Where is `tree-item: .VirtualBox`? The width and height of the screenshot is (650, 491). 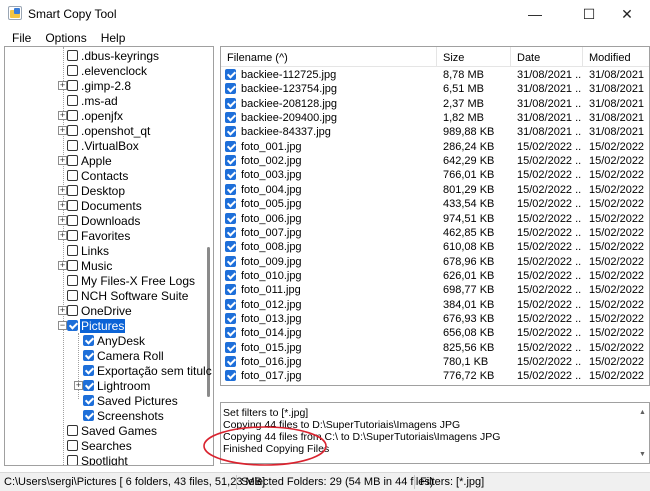
tree-item: .VirtualBox is located at coordinates (103, 145).